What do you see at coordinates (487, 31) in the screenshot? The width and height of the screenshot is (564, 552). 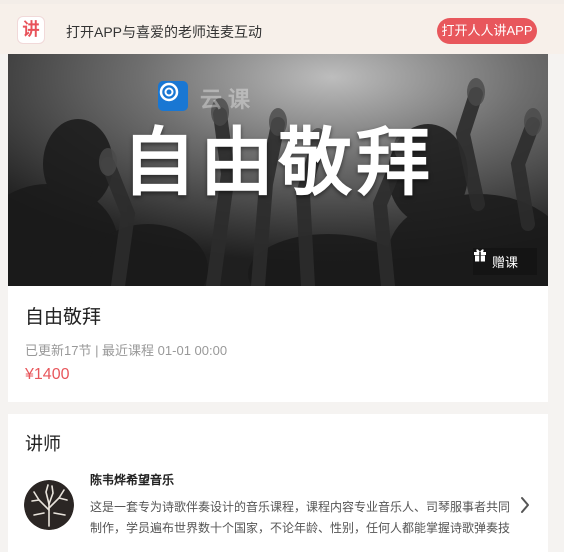 I see `open-app-button: 打开人人讲APP` at bounding box center [487, 31].